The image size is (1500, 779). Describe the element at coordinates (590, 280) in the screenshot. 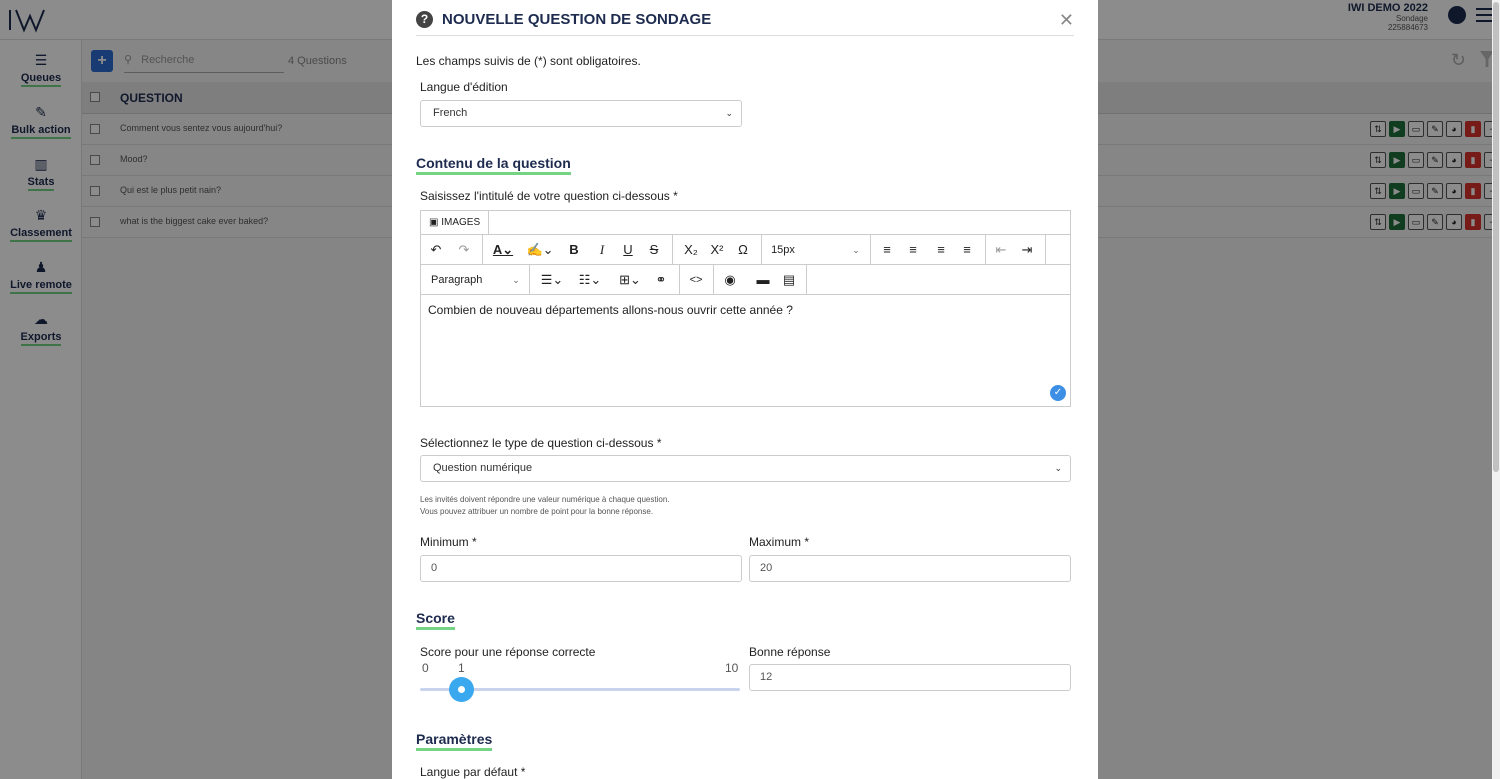

I see `numbered-list-icon: ☷⌄` at that location.